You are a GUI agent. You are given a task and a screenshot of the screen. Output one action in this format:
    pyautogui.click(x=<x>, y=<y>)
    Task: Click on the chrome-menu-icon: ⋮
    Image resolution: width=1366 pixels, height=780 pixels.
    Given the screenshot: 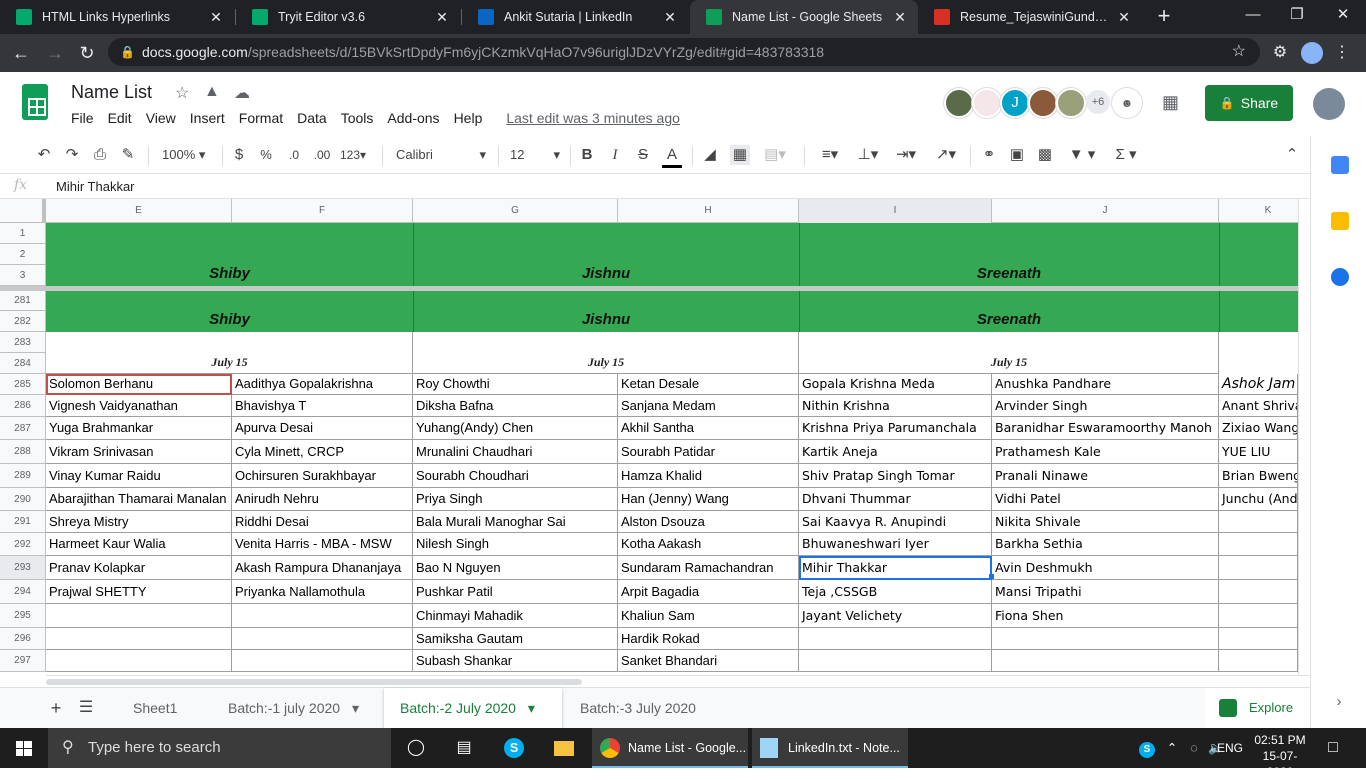 What is the action you would take?
    pyautogui.click(x=1342, y=53)
    